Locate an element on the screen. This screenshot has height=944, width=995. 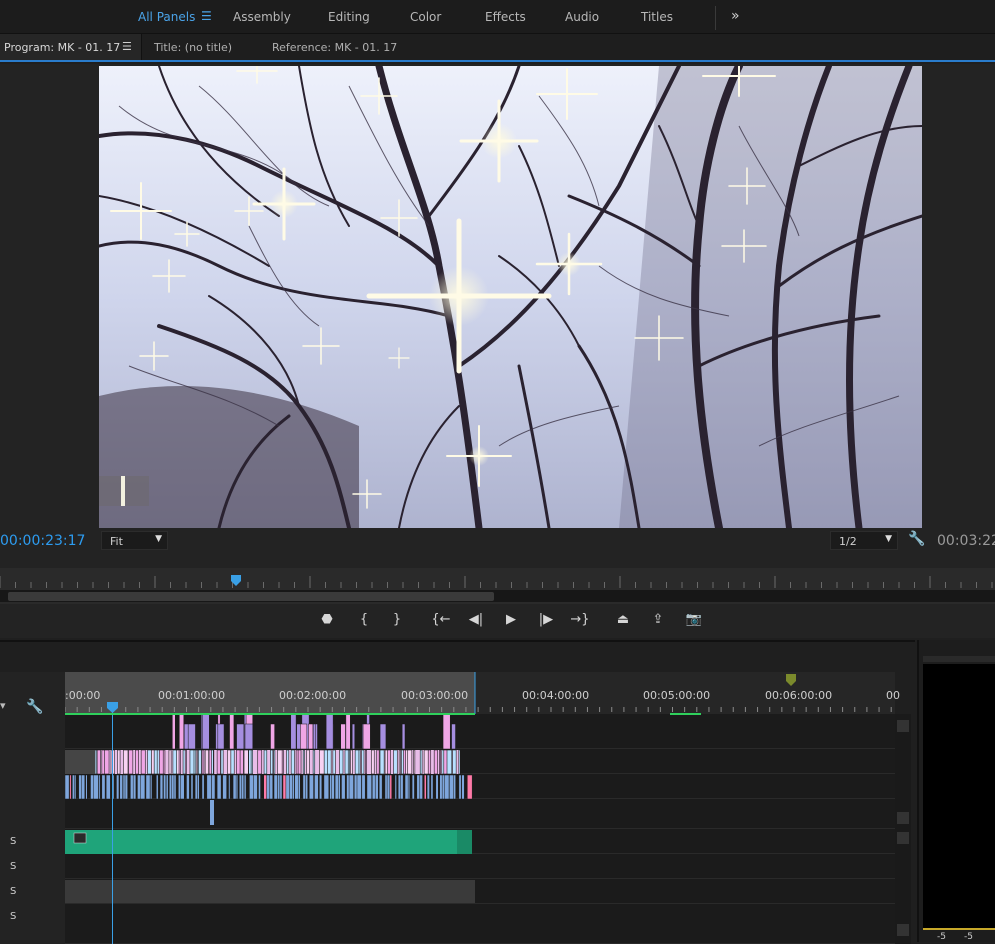
playback-resolution-dropdown: 1/2 ▼ is located at coordinates (864, 540).